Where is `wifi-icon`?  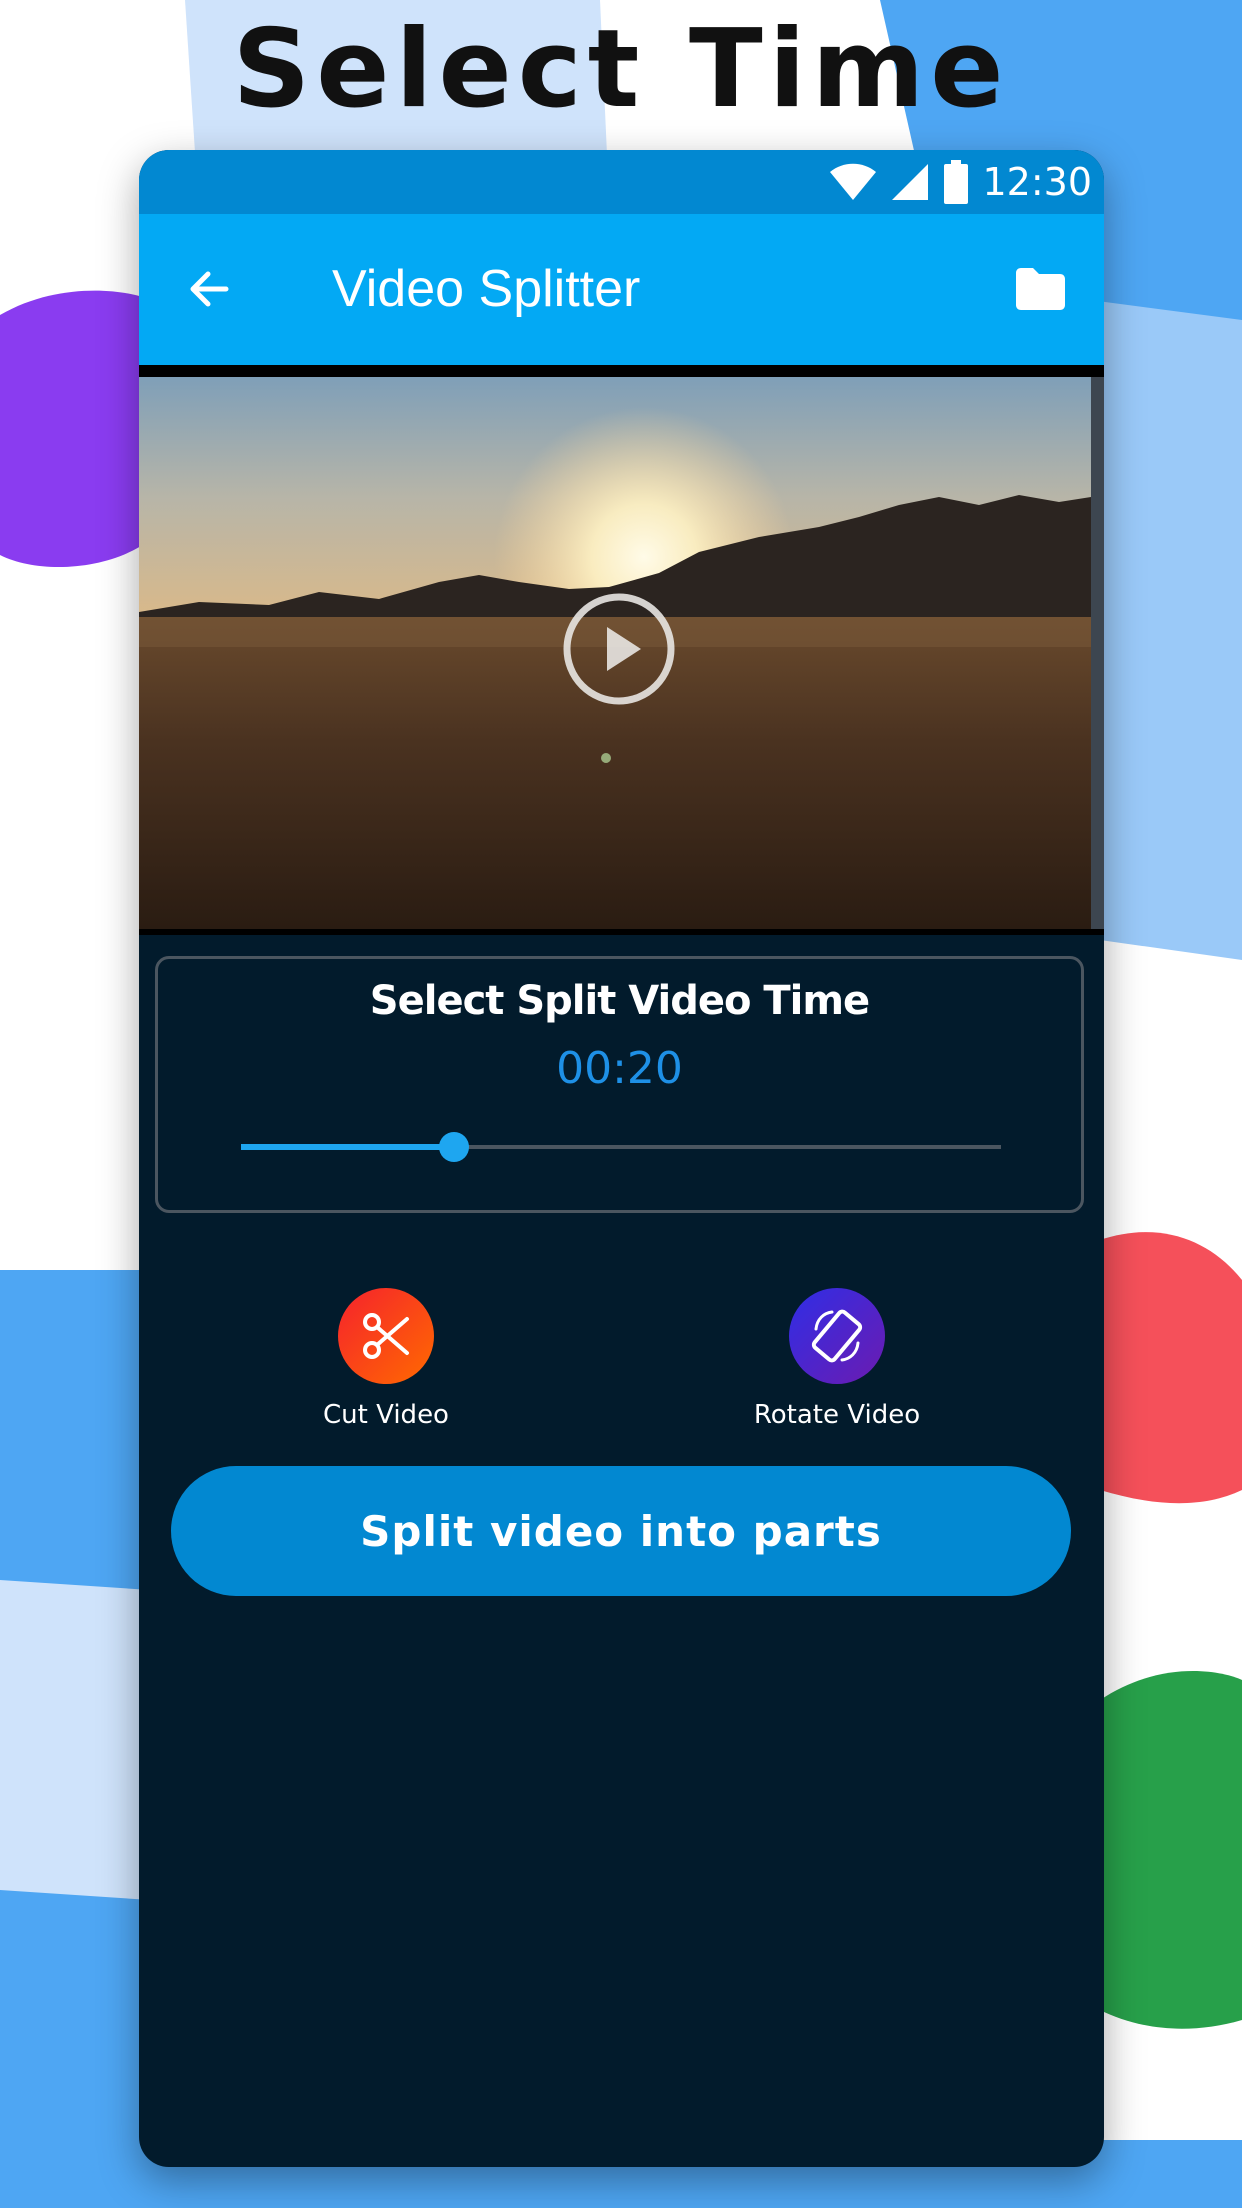 wifi-icon is located at coordinates (853, 181).